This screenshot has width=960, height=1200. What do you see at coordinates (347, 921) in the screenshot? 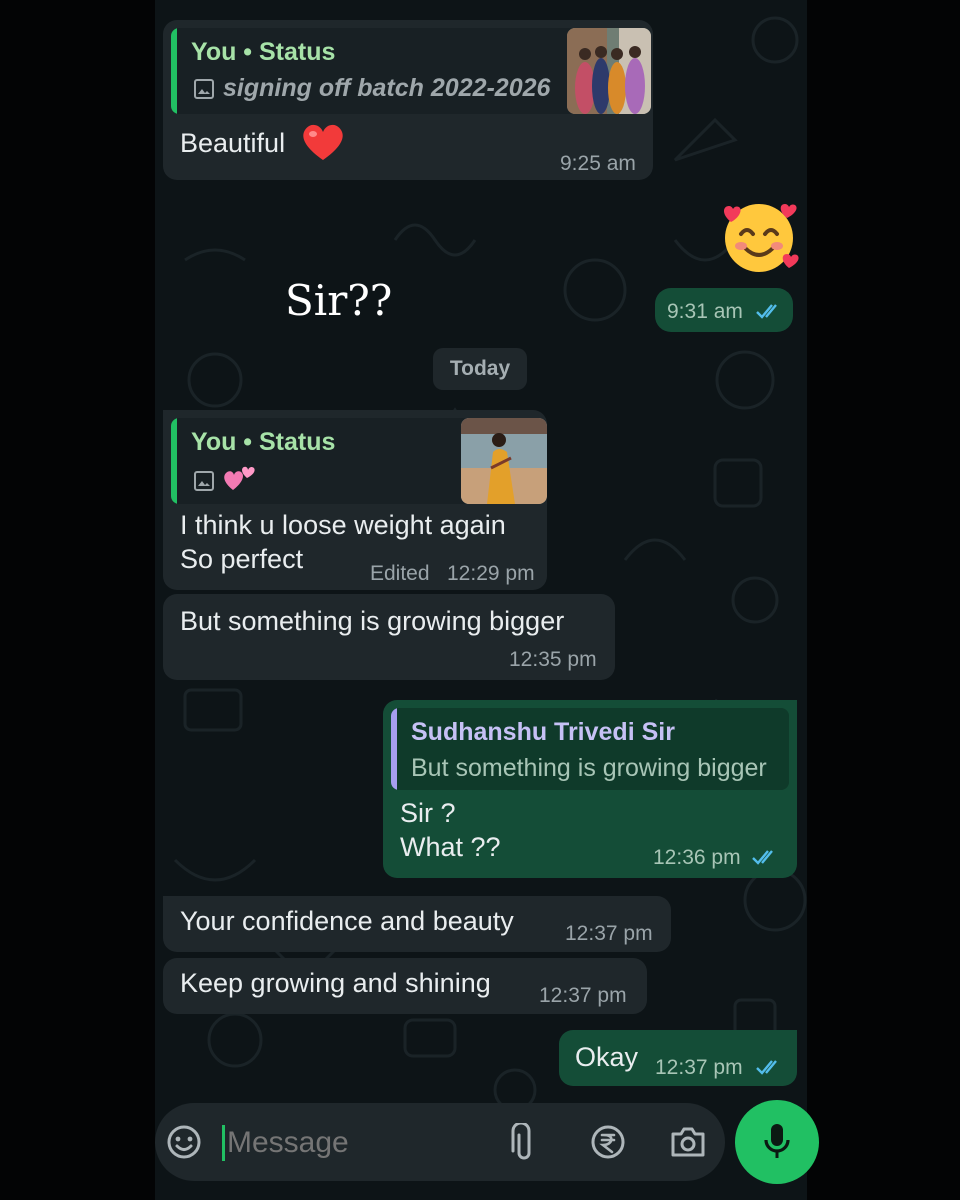
I see `message-text: Your confidence and beauty` at bounding box center [347, 921].